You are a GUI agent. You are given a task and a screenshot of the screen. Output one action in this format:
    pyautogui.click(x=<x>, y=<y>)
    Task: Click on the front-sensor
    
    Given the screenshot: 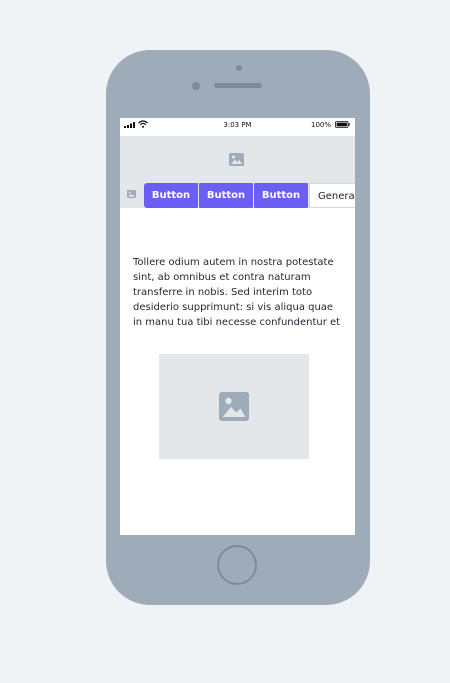 What is the action you would take?
    pyautogui.click(x=239, y=68)
    